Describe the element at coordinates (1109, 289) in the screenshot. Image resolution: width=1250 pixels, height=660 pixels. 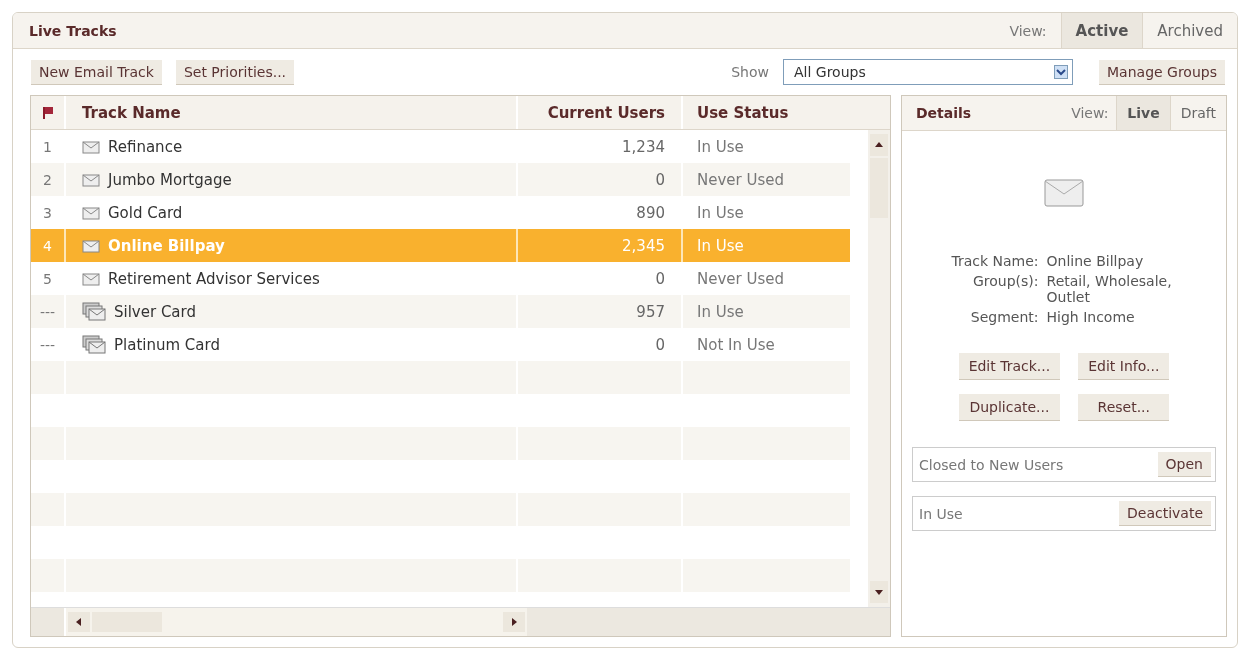
I see `field-value: Retail, Wholesale, Outlet` at that location.